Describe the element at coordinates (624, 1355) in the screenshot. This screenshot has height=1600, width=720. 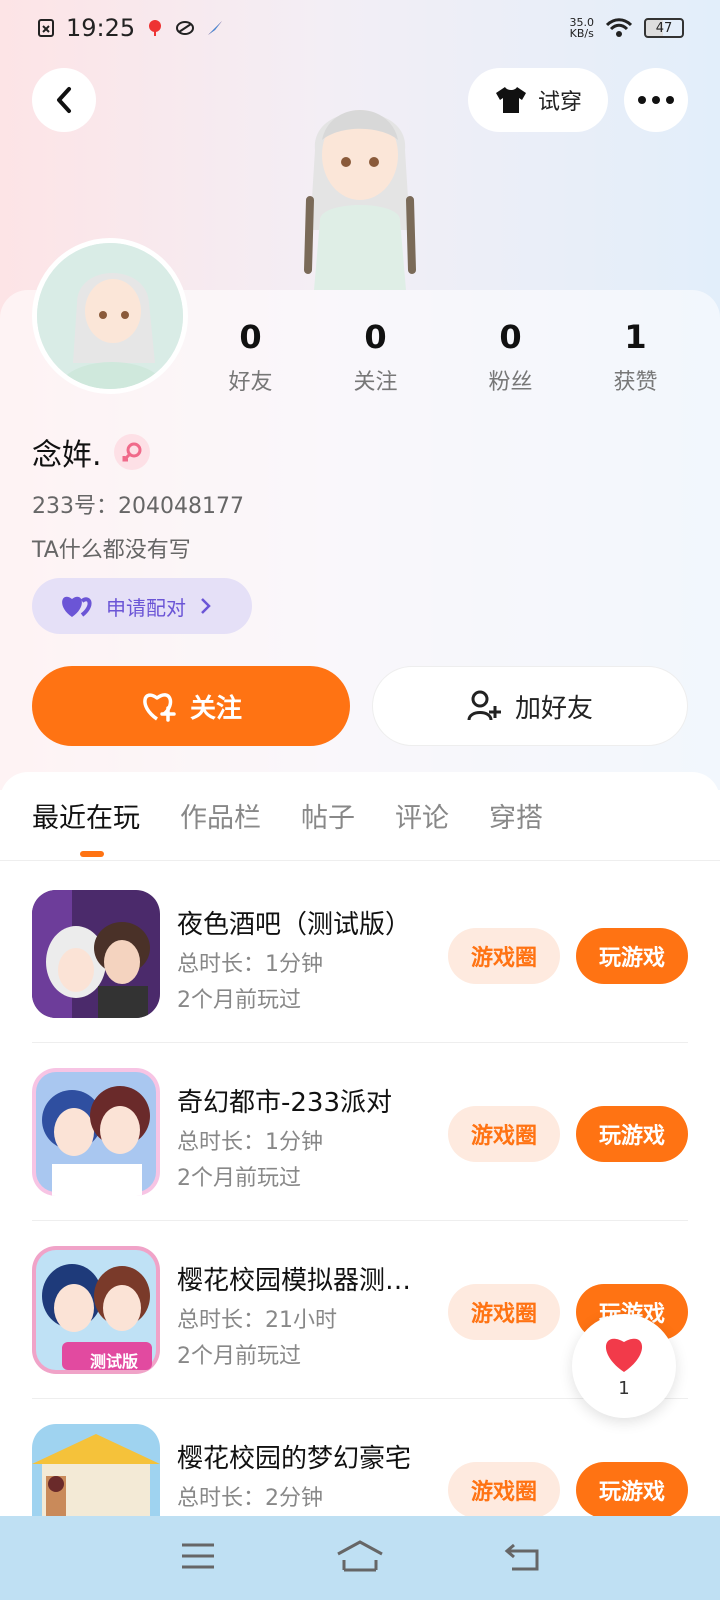
I see `heart-icon` at that location.